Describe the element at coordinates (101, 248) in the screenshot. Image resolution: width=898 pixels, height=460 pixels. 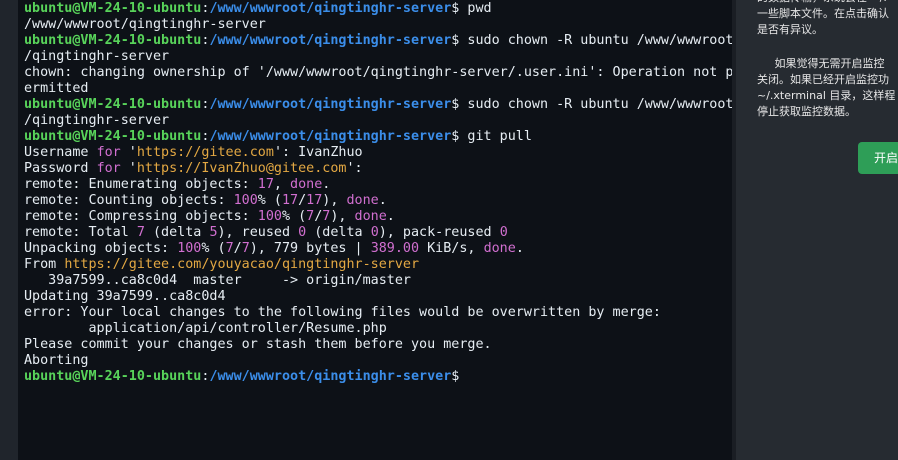
I see `output-segment: Unpacking objects:` at that location.